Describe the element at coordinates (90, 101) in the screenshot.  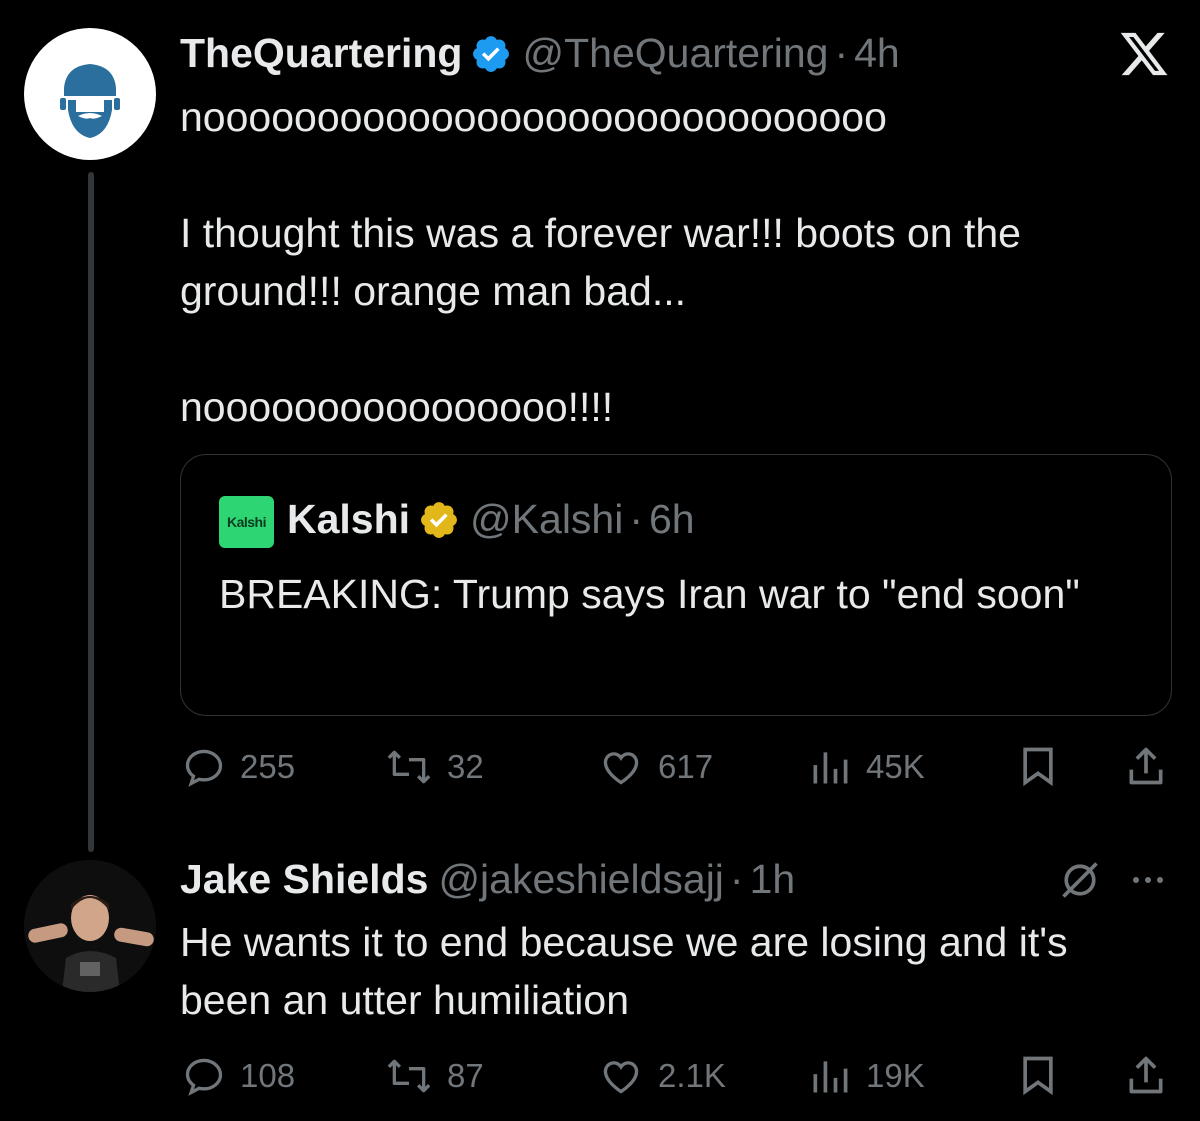
I see `bearded-man-logo-icon` at that location.